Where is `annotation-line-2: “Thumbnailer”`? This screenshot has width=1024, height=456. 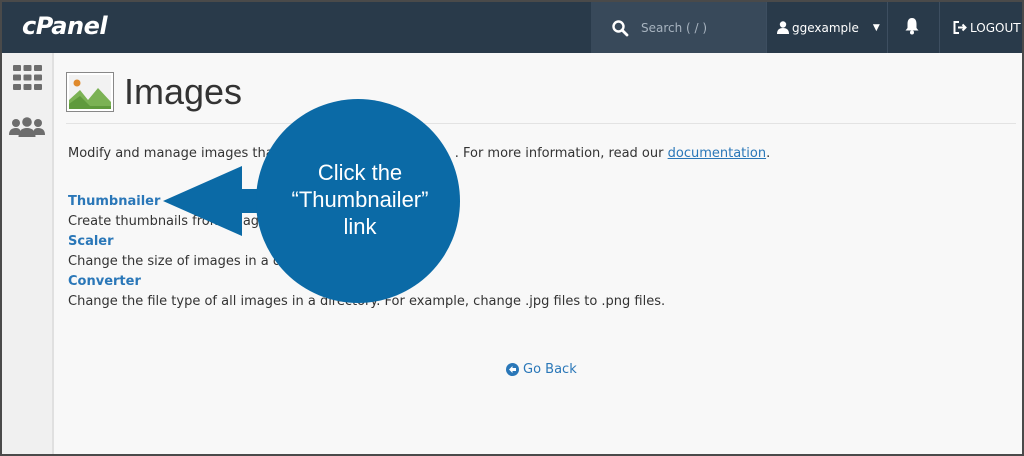 annotation-line-2: “Thumbnailer” is located at coordinates (360, 199).